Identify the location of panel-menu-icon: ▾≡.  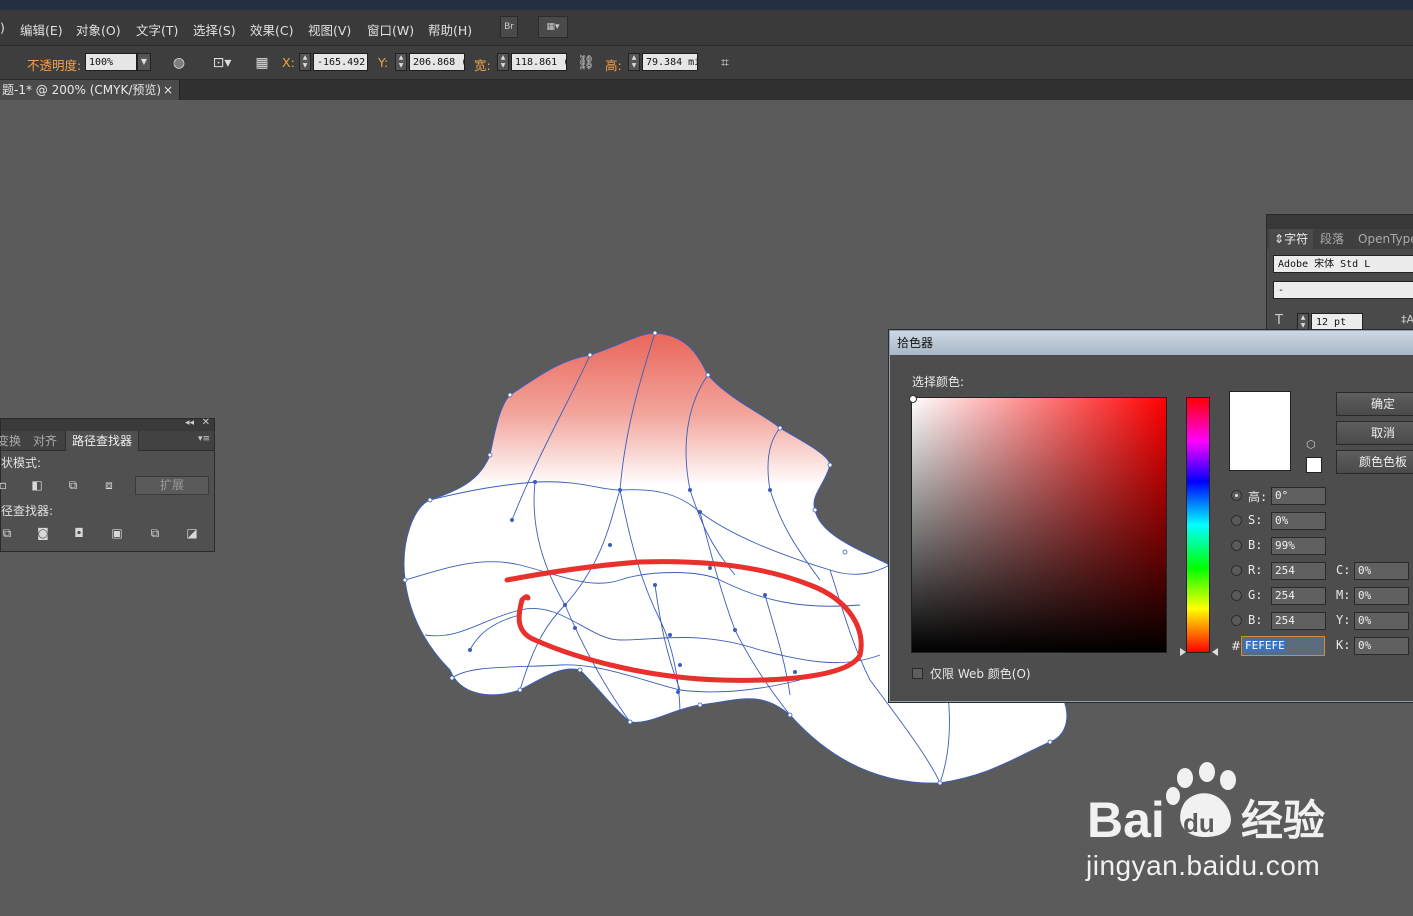
(204, 439).